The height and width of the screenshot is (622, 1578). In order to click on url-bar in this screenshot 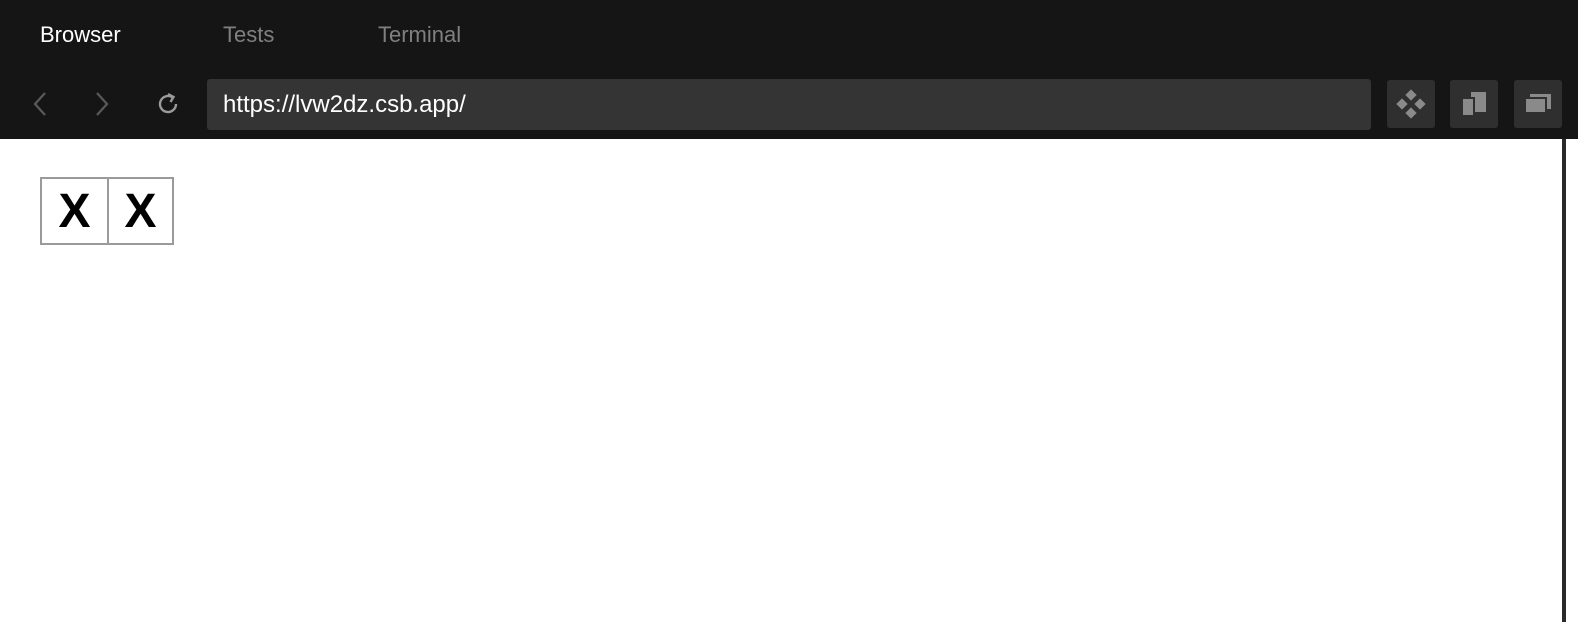, I will do `click(789, 104)`.